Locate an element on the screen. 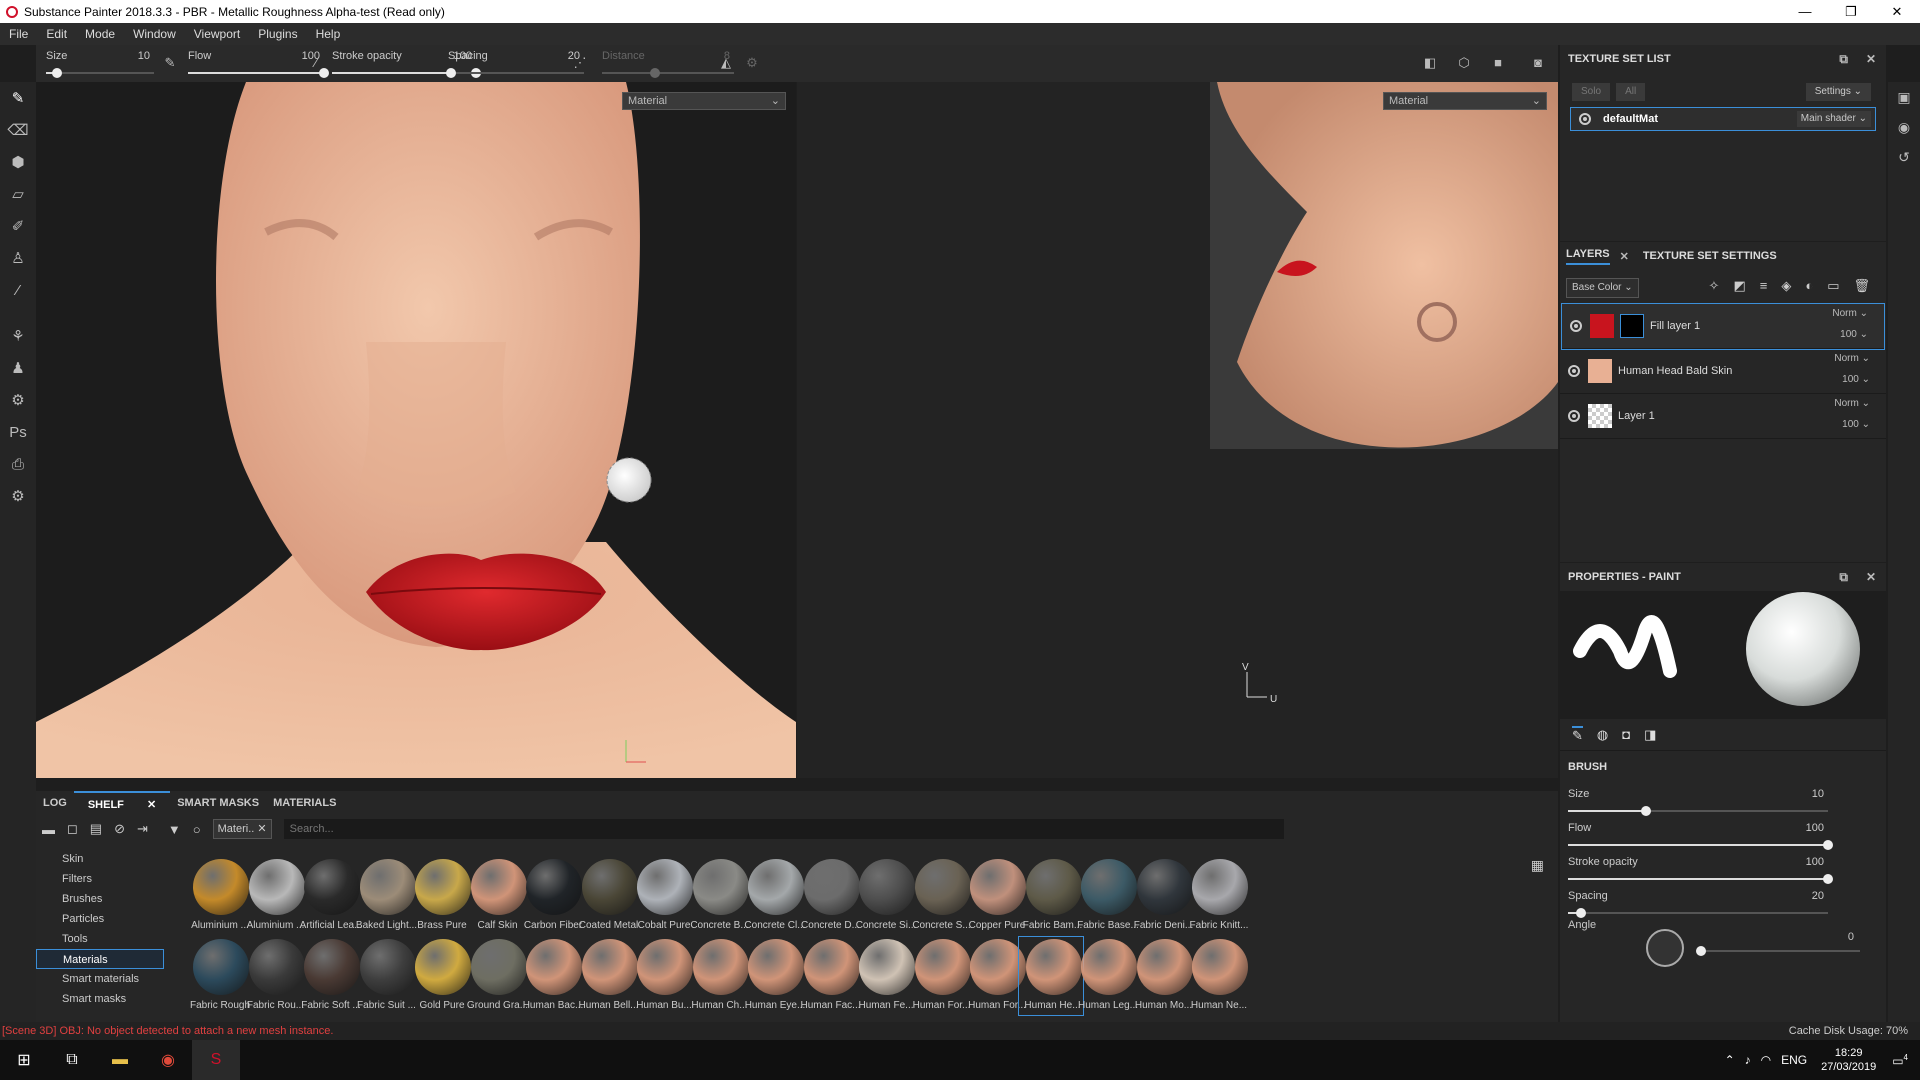 The image size is (1920, 1080). wifi-icon: ◠ is located at coordinates (1766, 1060).